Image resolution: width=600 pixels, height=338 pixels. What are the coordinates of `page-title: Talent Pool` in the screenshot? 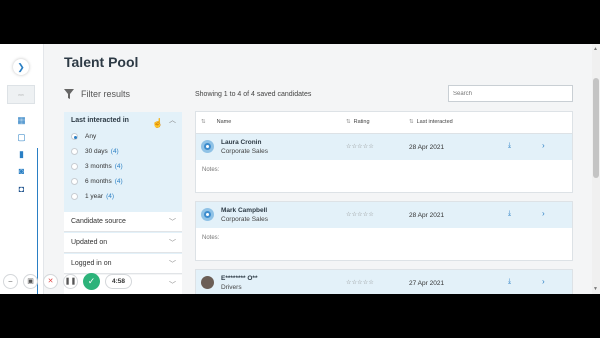 It's located at (101, 62).